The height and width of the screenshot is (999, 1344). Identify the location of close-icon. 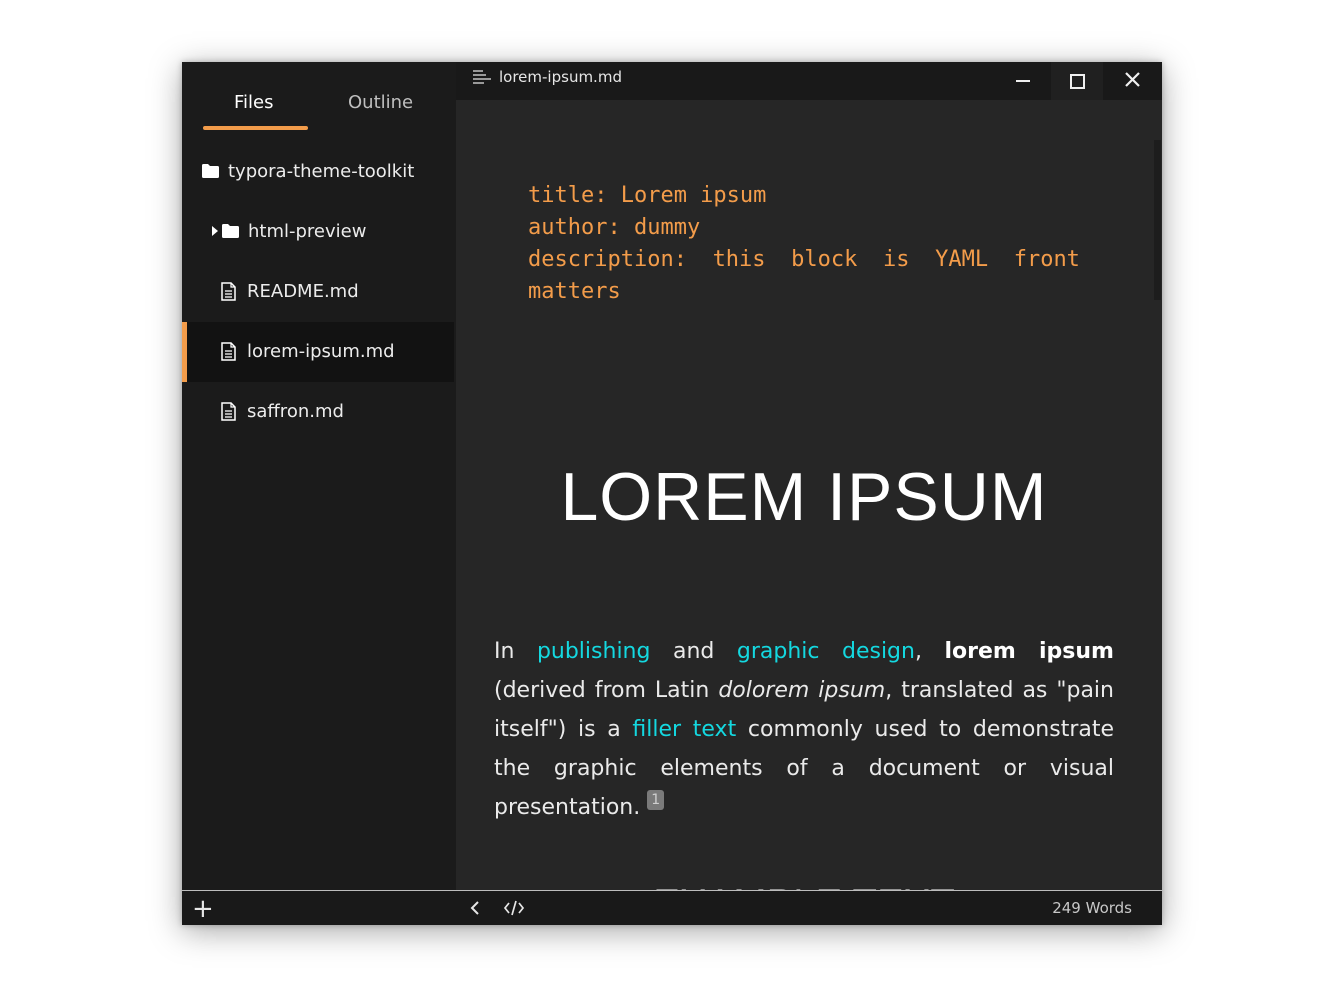
(1132, 79).